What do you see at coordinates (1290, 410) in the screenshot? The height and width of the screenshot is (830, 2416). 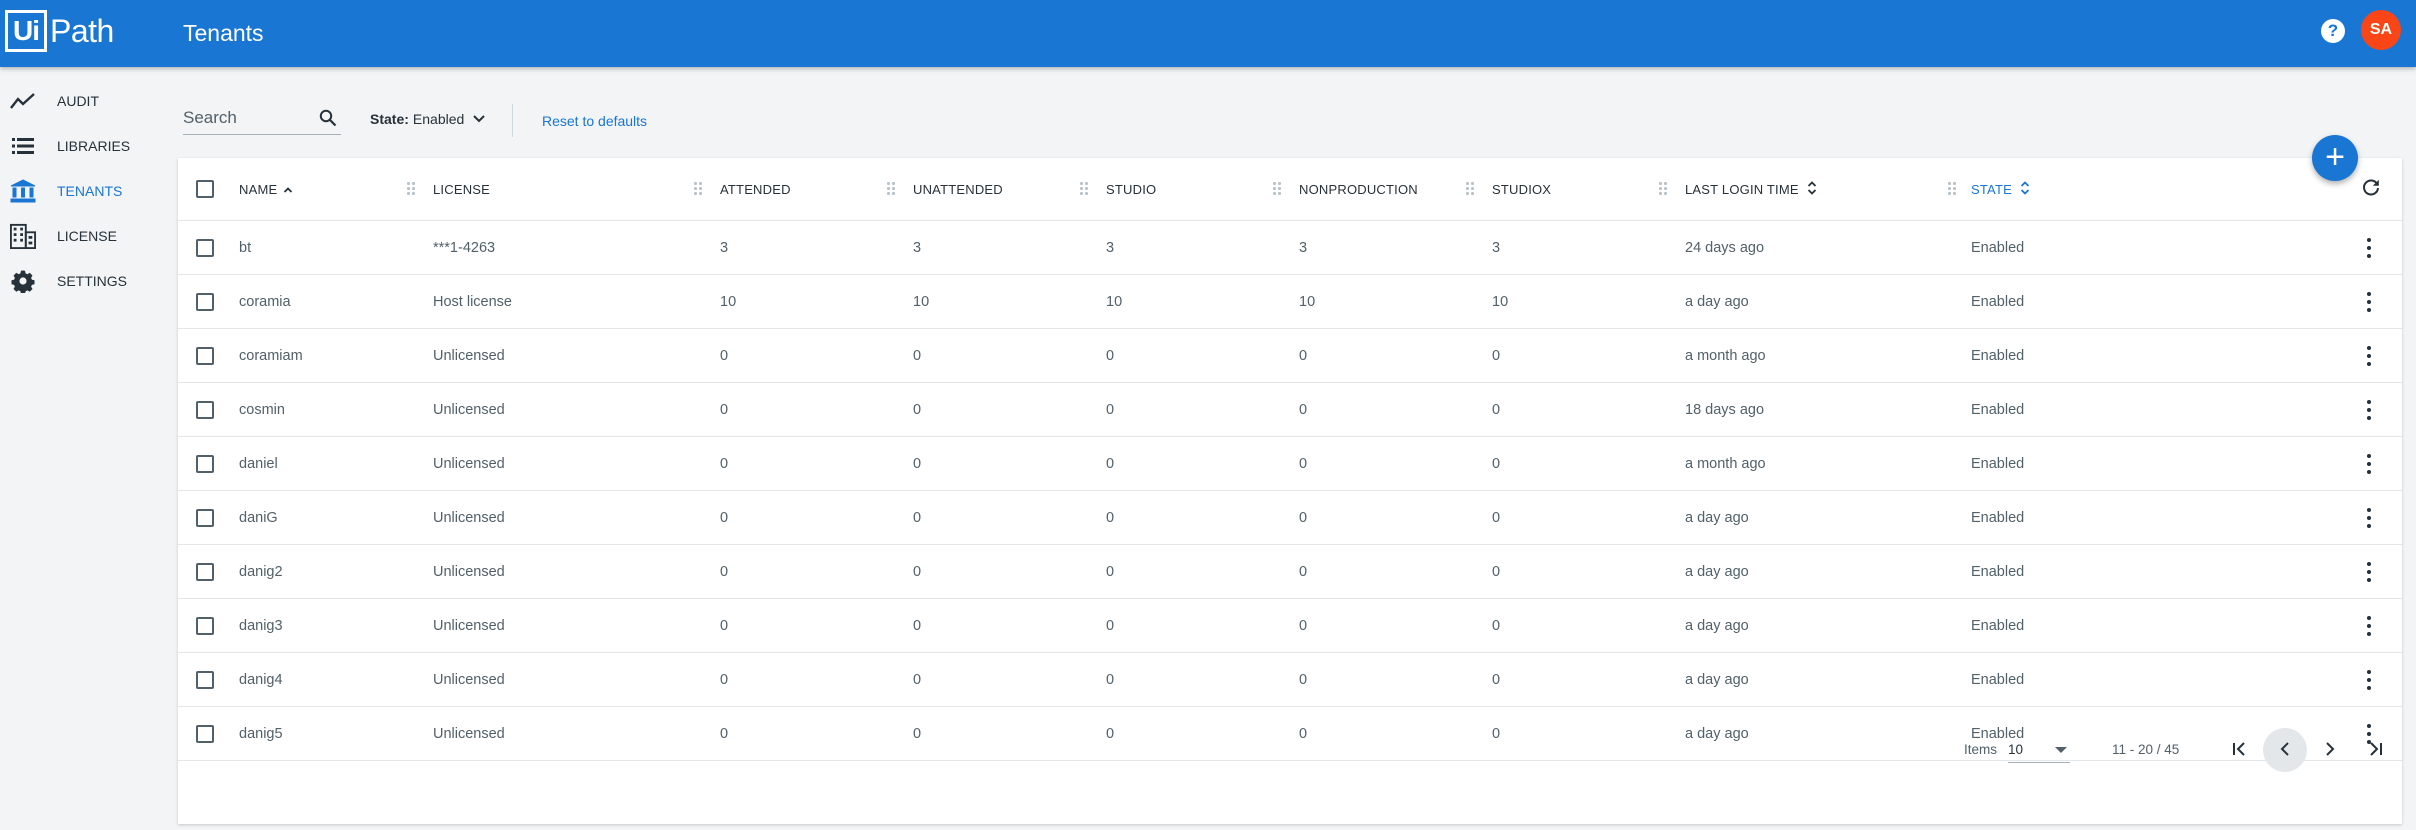 I see `table-row: cosmin Unlicensed 0 0 0 0 0 18 days ago Enabled` at bounding box center [1290, 410].